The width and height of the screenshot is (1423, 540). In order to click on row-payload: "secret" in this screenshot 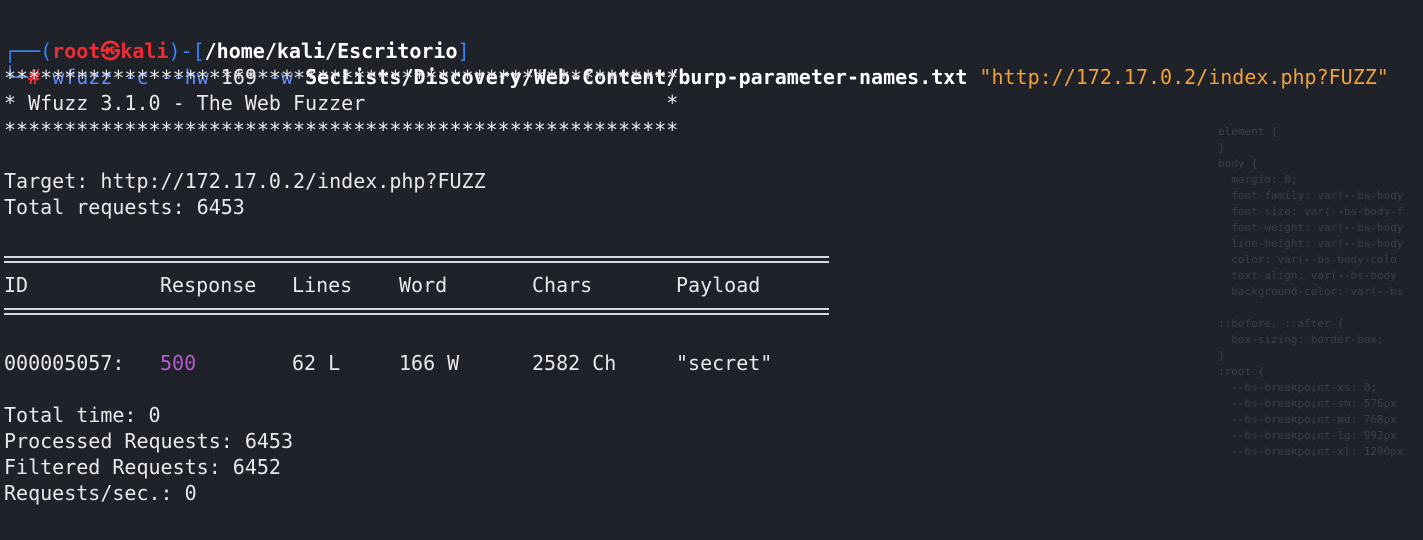, I will do `click(724, 363)`.